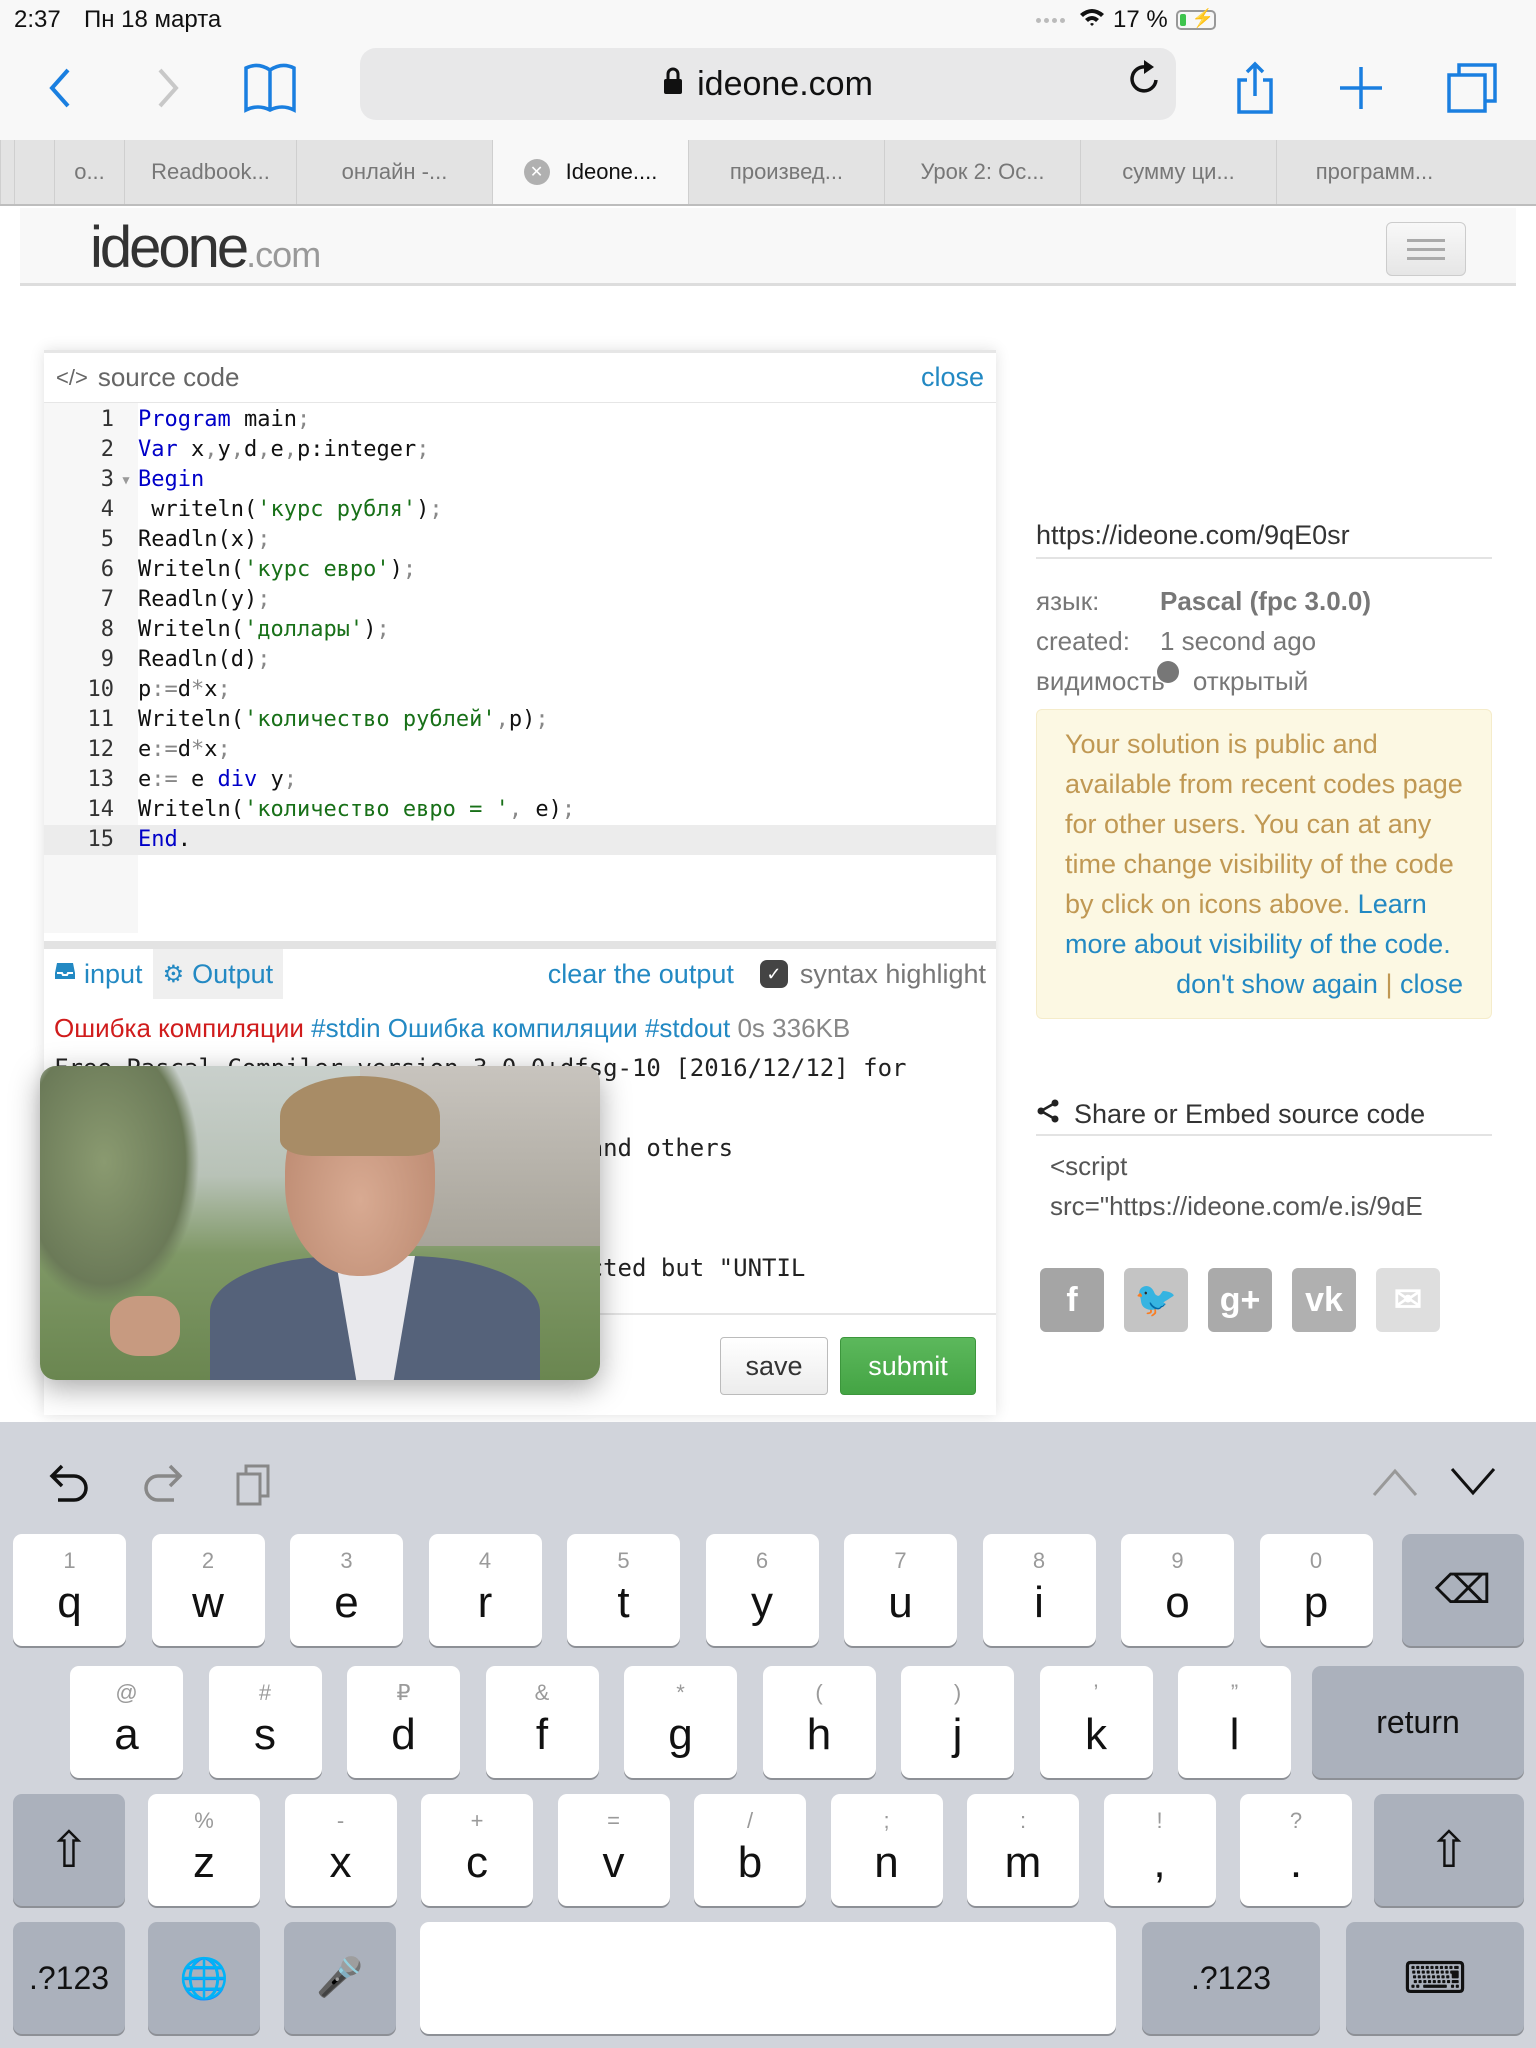  What do you see at coordinates (520, 480) in the screenshot?
I see `code-line: 3 ▼ Begin` at bounding box center [520, 480].